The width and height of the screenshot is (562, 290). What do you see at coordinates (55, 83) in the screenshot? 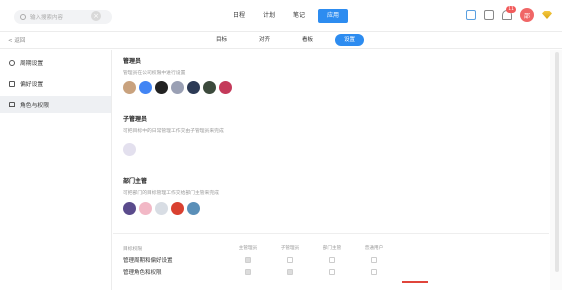
I see `sidebar-item-preferences: 偏好设置` at bounding box center [55, 83].